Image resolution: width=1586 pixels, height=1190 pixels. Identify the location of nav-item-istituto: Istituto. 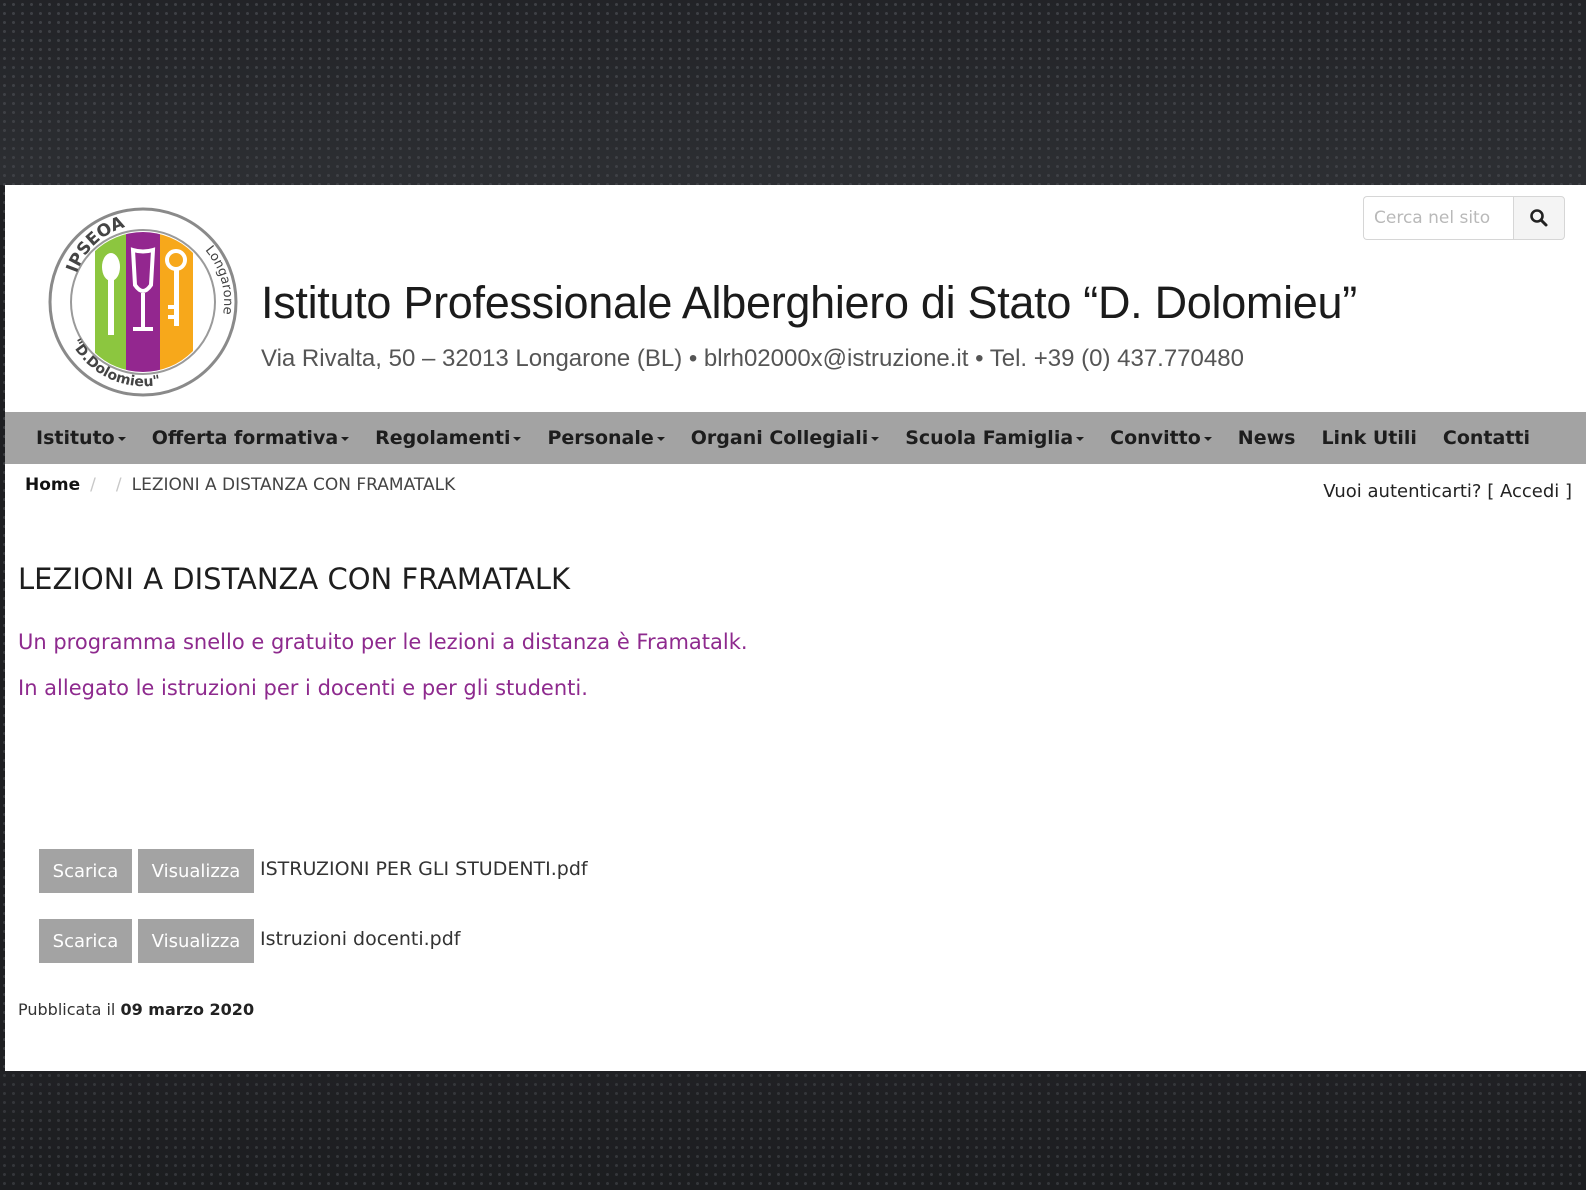
(81, 438).